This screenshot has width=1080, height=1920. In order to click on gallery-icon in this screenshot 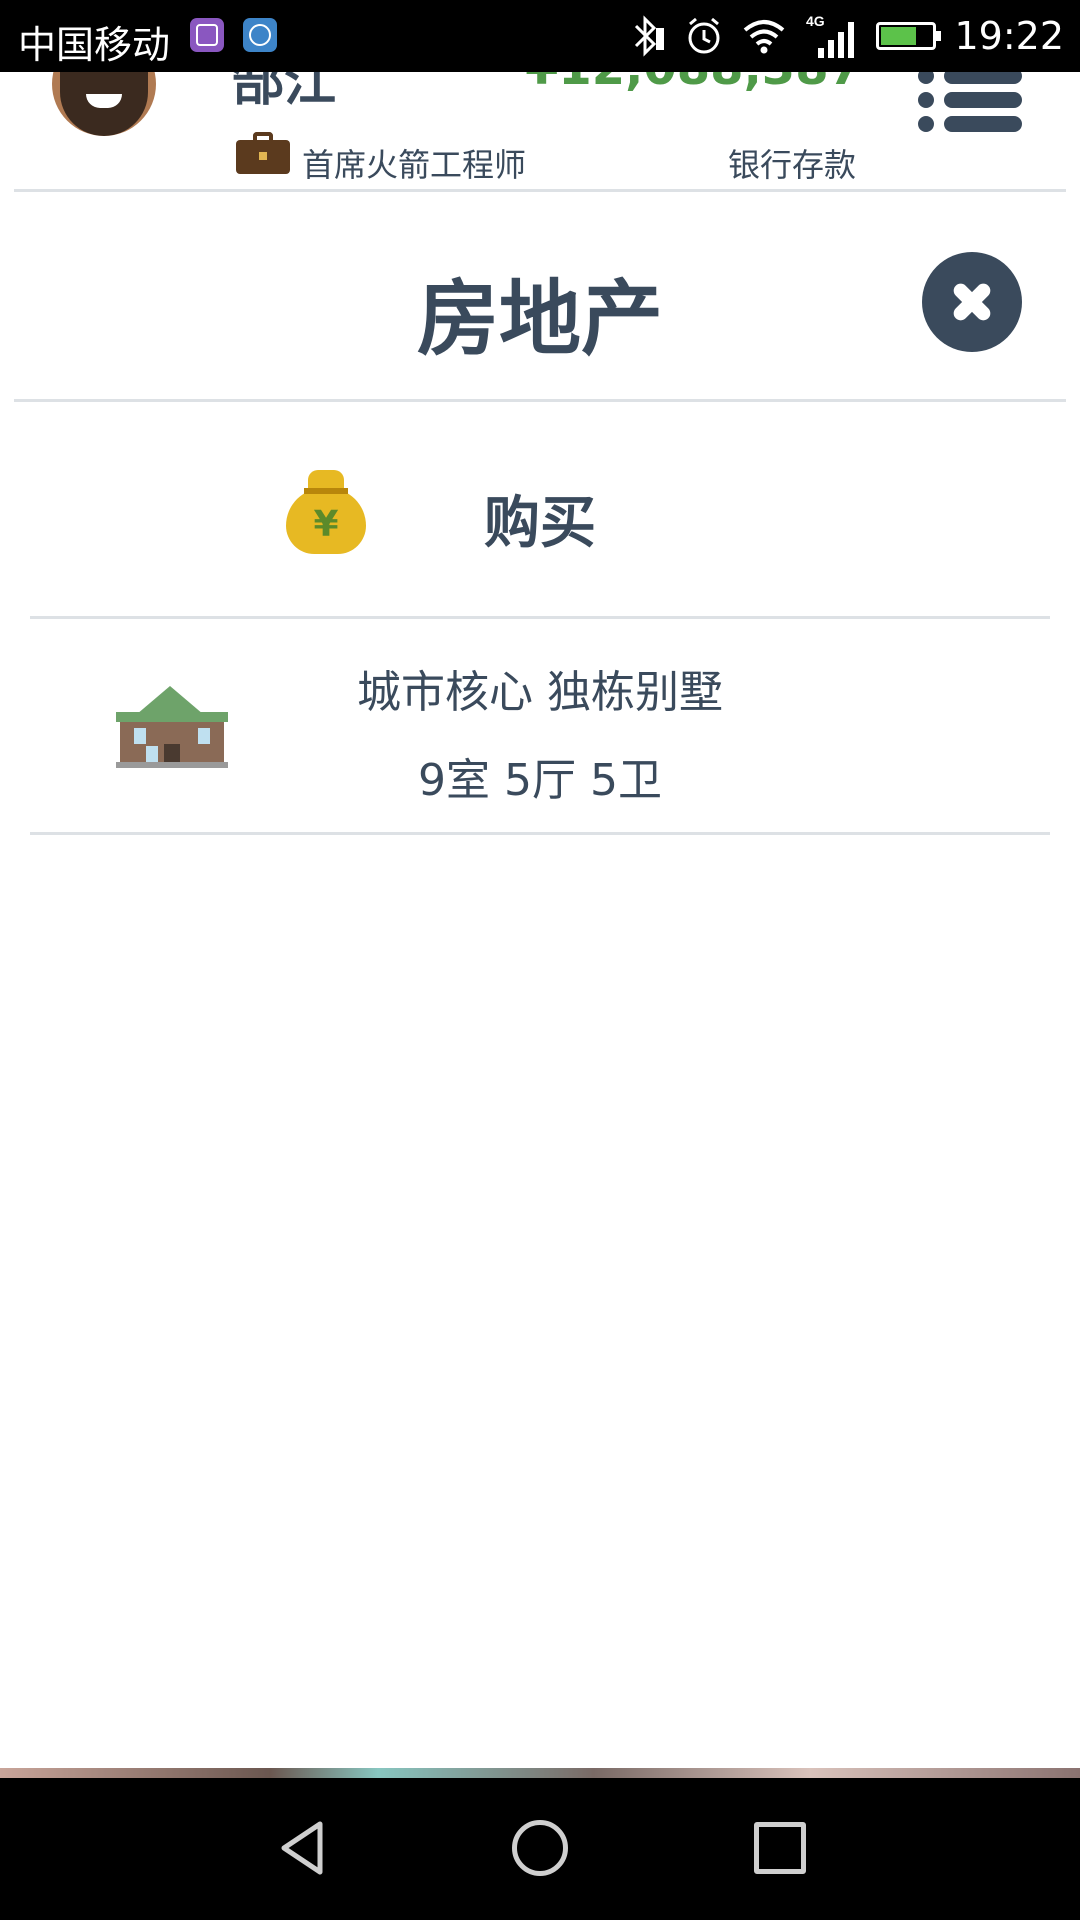, I will do `click(207, 35)`.